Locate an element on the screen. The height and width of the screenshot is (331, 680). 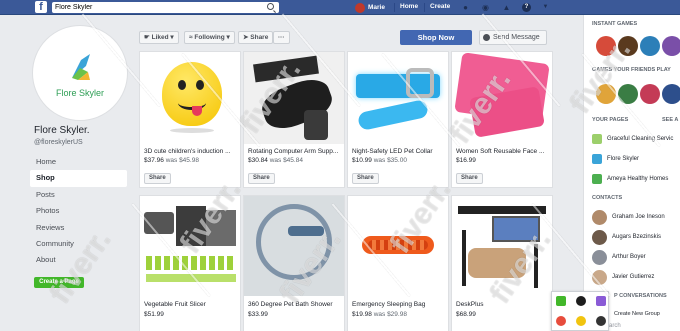
search-input is located at coordinates (152, 7).